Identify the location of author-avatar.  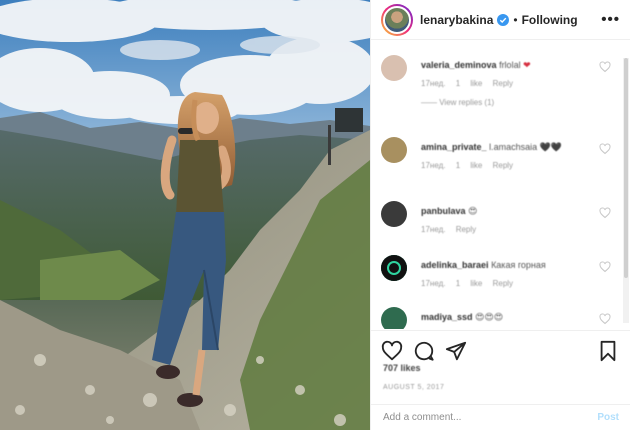
(397, 19).